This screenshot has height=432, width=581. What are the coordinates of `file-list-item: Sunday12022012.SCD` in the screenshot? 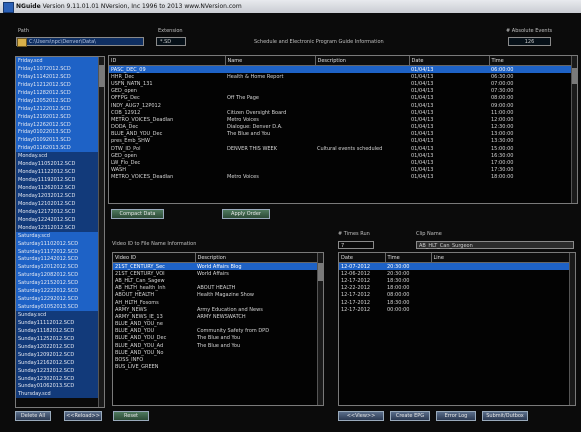 It's located at (60, 346).